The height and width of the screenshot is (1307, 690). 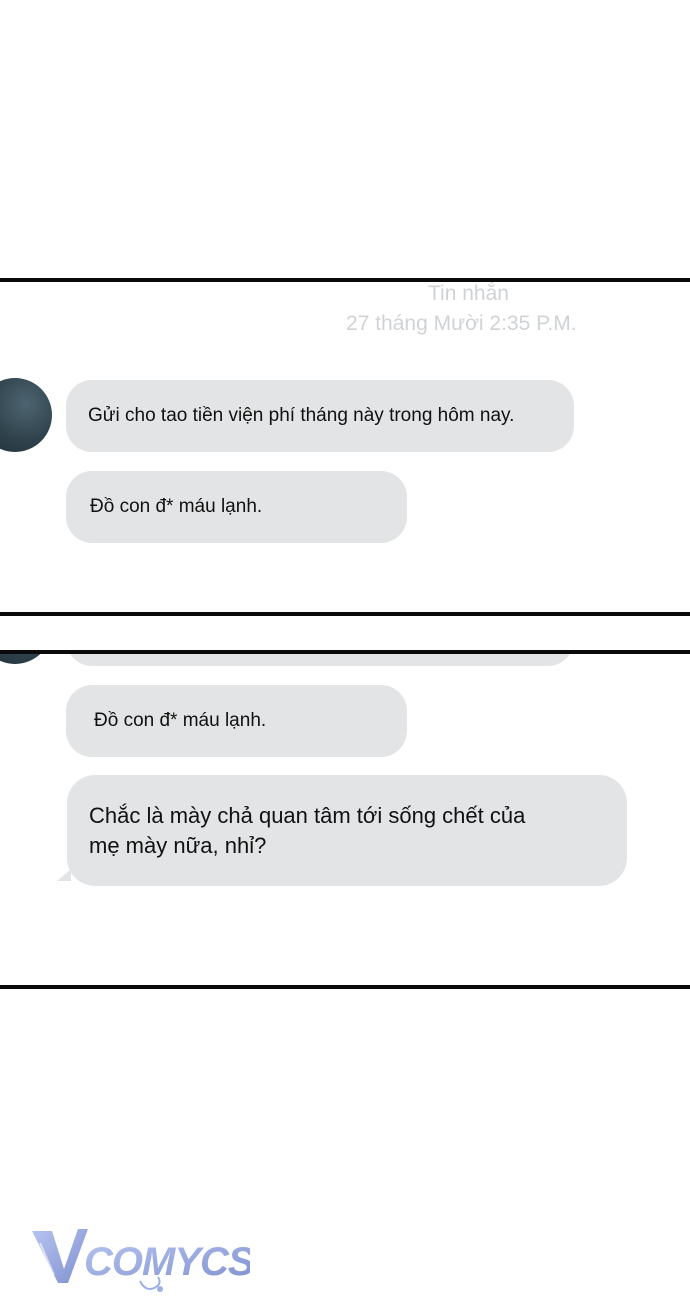 I want to click on chat-title: Tin nhắn, so click(x=468, y=293).